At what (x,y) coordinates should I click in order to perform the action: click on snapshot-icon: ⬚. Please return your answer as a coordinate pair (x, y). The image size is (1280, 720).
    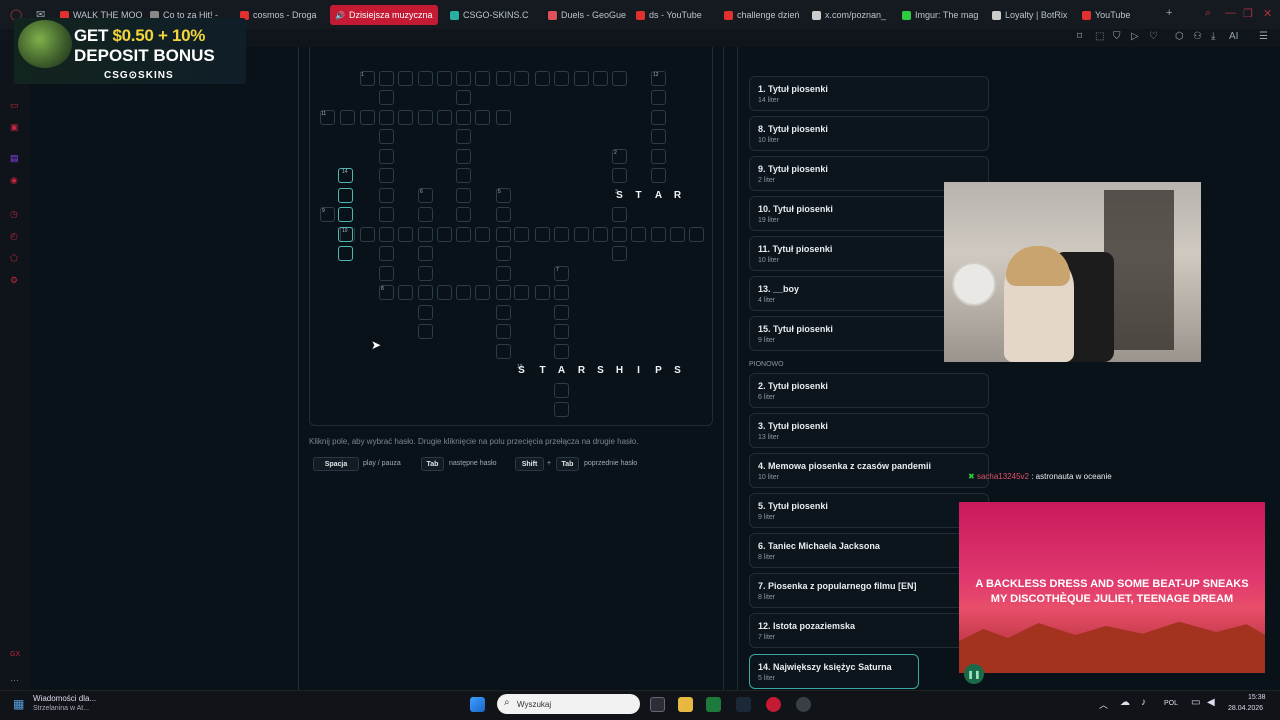
    Looking at the image, I should click on (1099, 36).